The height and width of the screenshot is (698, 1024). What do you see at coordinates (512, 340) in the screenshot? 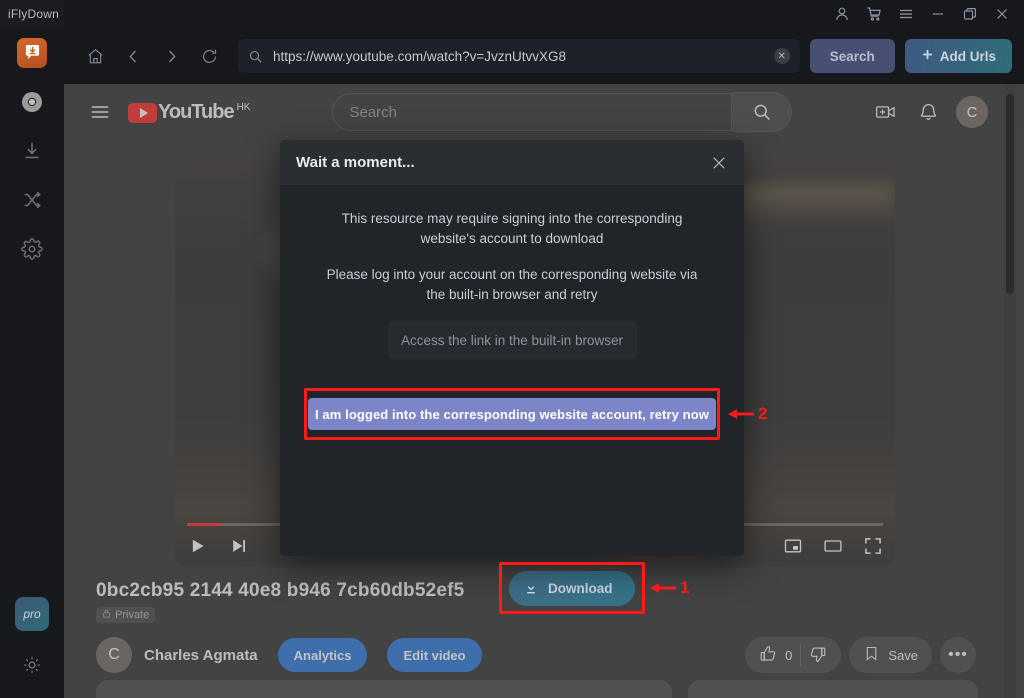
I see `open-builtin-browser-button: Access the link in the built-in browser` at bounding box center [512, 340].